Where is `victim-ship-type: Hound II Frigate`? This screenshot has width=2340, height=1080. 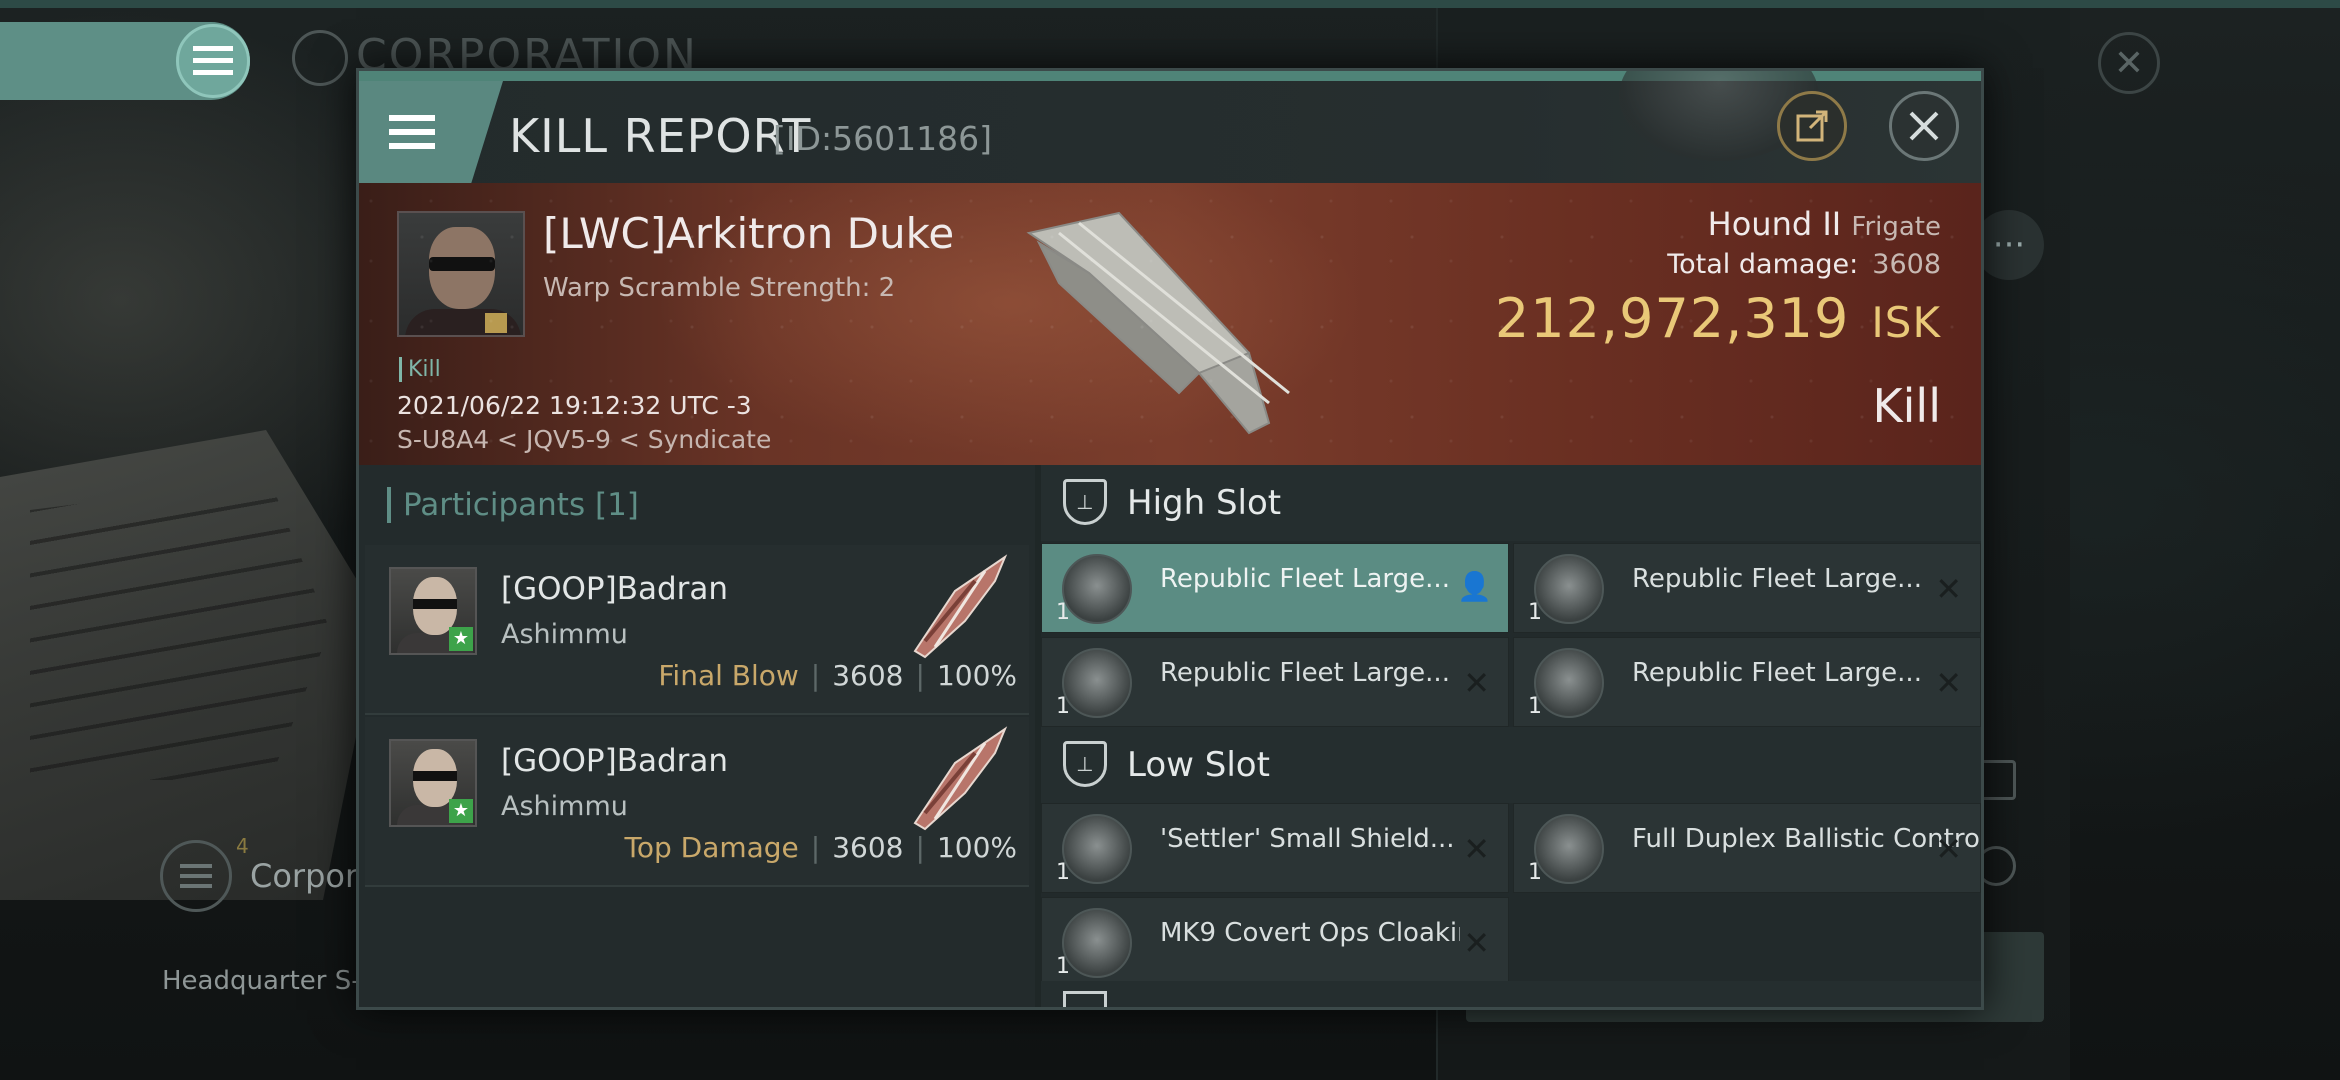 victim-ship-type: Hound II Frigate is located at coordinates (1824, 224).